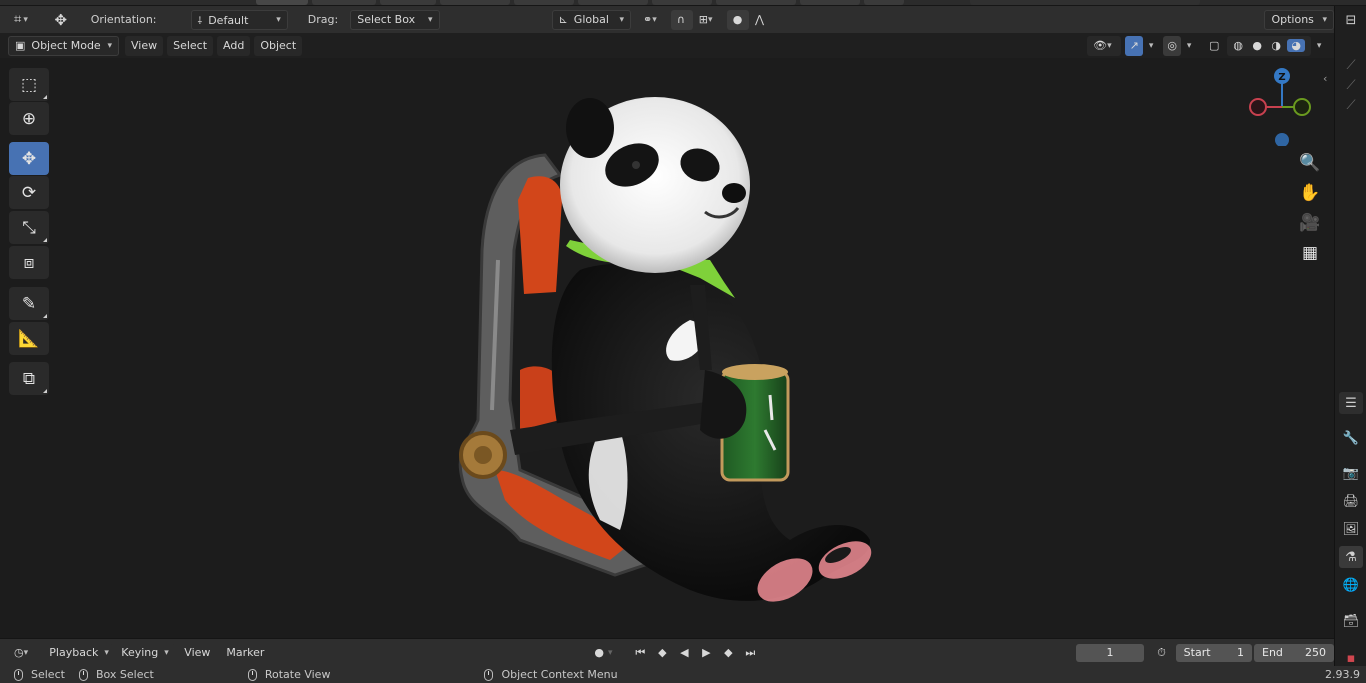  I want to click on solid-shading-icon: ●, so click(1257, 45).